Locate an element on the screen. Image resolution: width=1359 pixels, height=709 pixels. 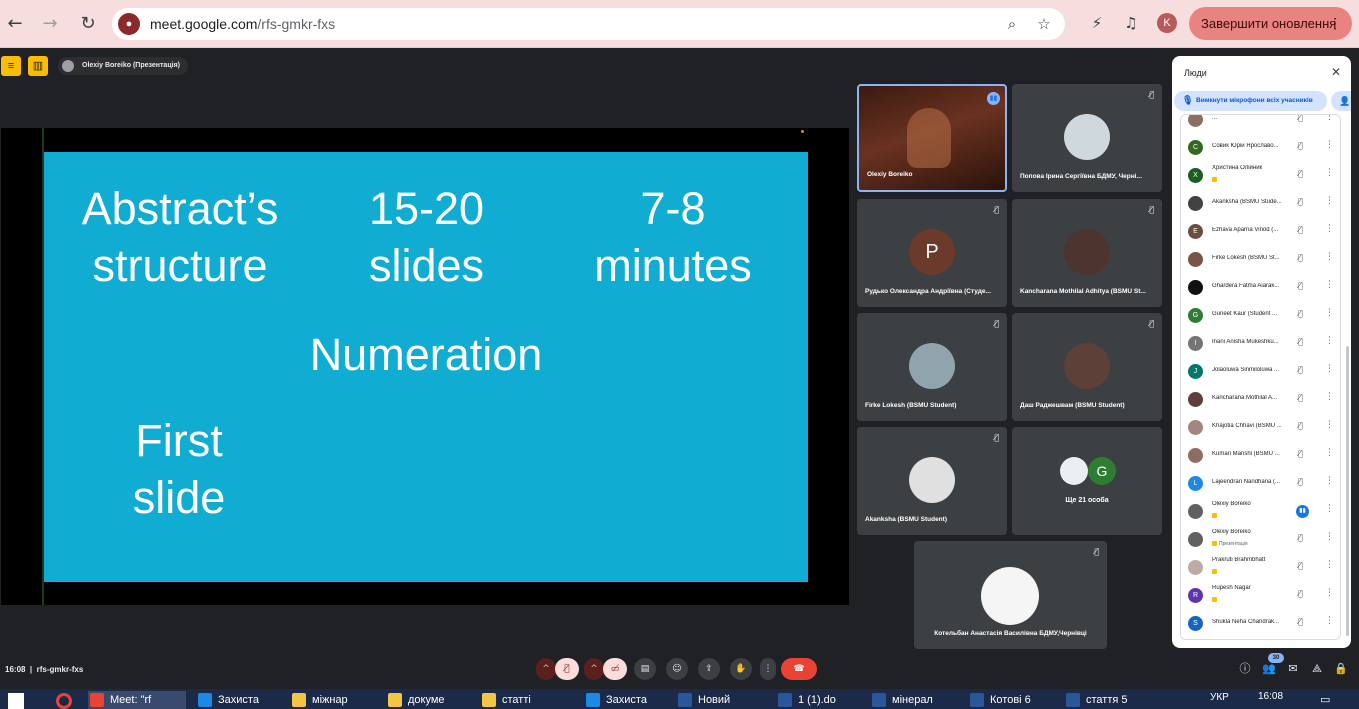
mic-toggle-button: 🎙̸ is located at coordinates (567, 669).